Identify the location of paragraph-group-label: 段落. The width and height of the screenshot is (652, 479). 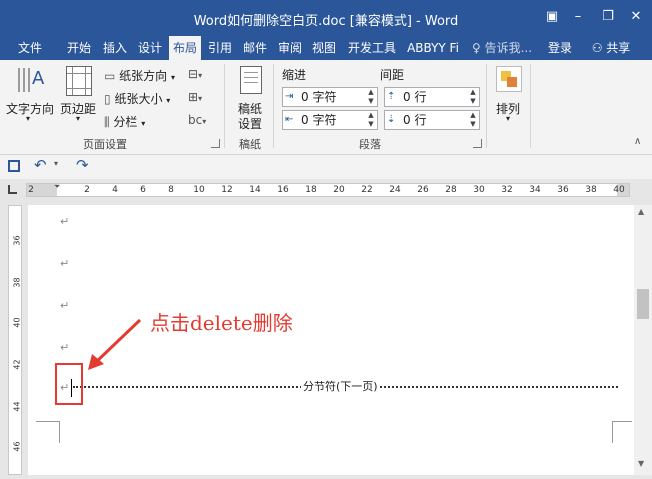
(370, 144).